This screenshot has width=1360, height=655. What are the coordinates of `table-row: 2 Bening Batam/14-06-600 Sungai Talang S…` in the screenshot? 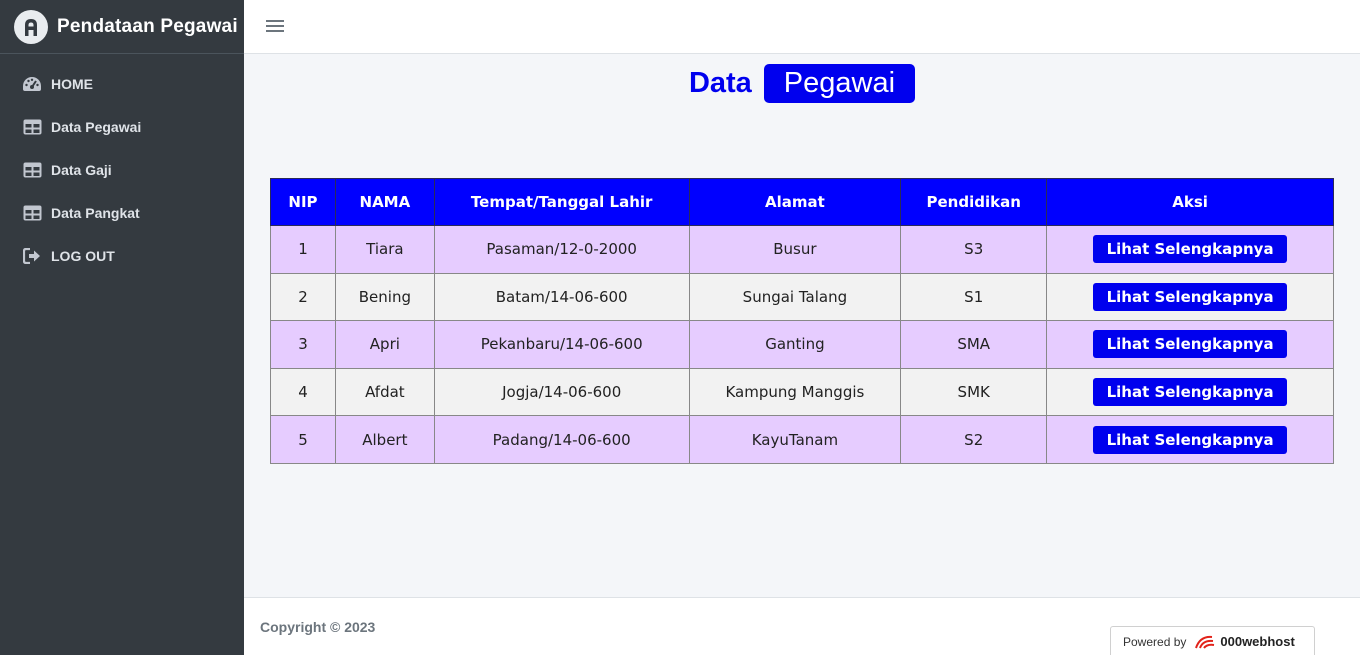 It's located at (802, 297).